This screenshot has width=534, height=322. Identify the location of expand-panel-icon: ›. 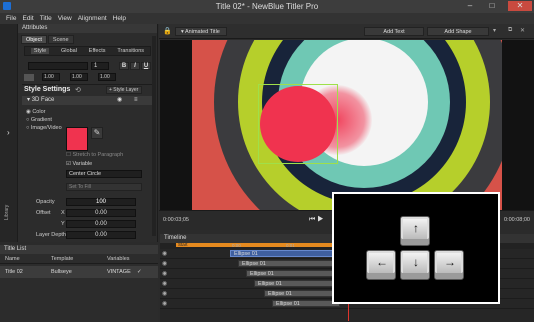
(8, 132).